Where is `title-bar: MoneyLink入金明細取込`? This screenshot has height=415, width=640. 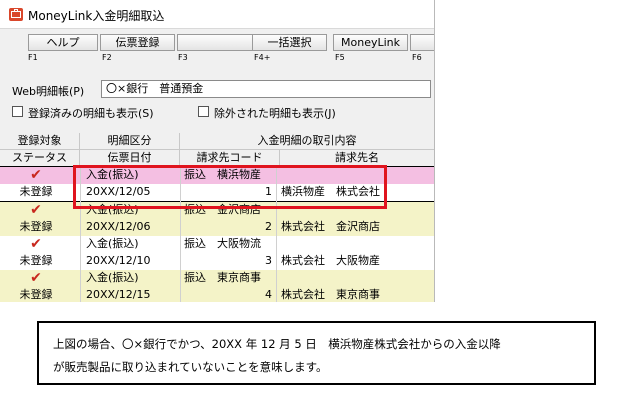 title-bar: MoneyLink入金明細取込 is located at coordinates (217, 14).